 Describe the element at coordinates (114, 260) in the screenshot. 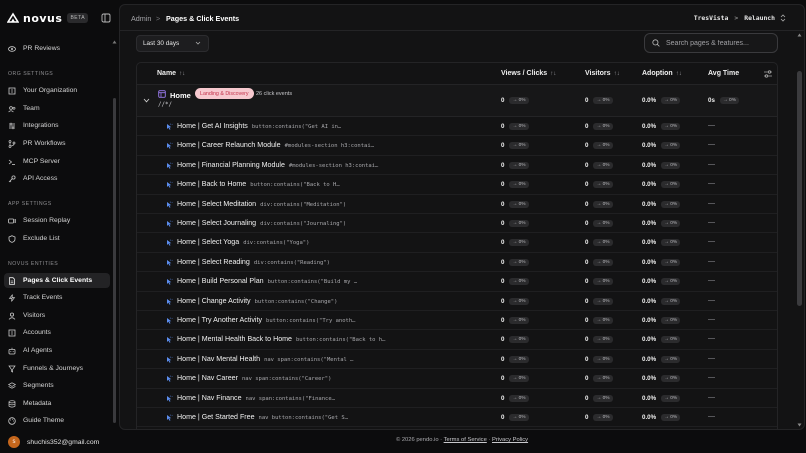

I see `sidebar-scrollbar` at that location.